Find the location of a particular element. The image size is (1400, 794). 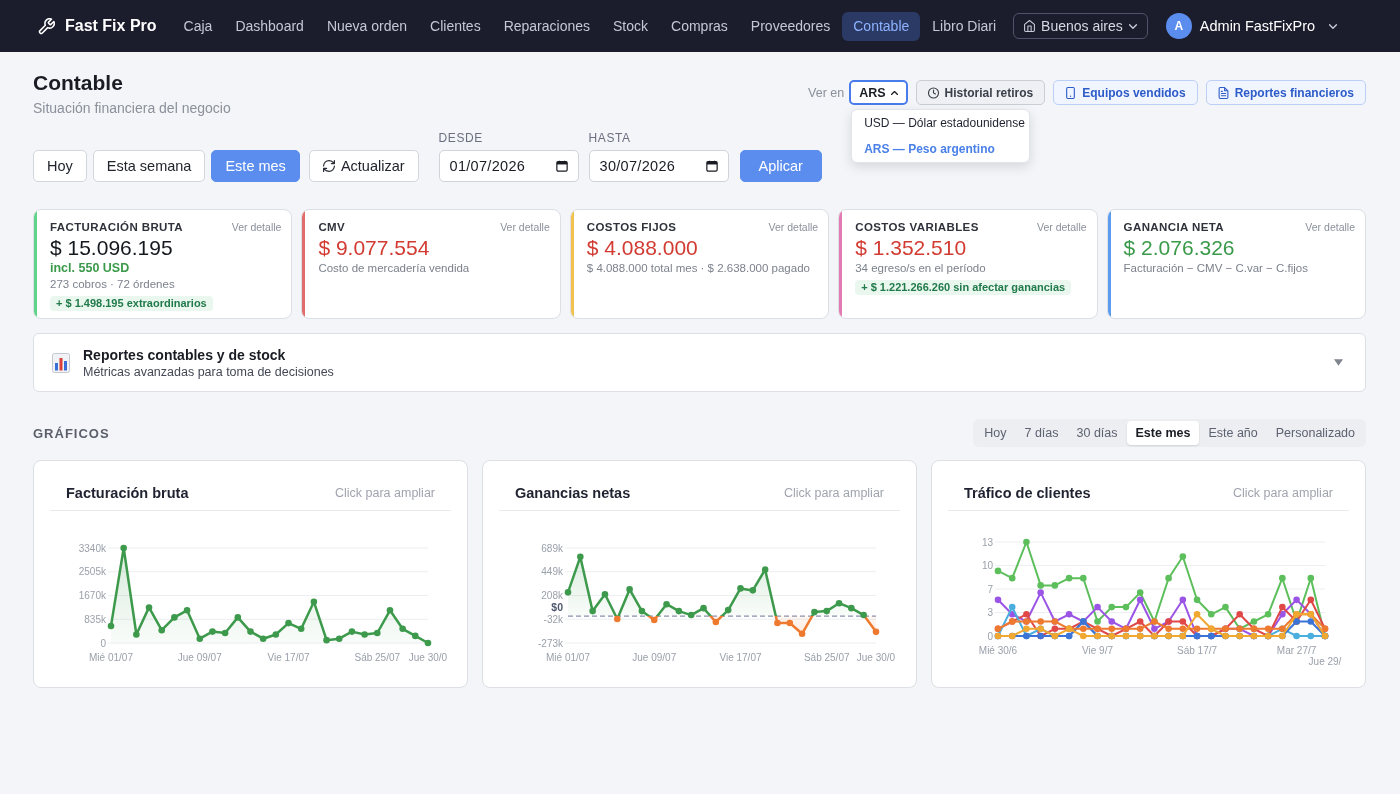

kpi-note: Facturación − CMV − C.var − C.fijos is located at coordinates (1216, 268).